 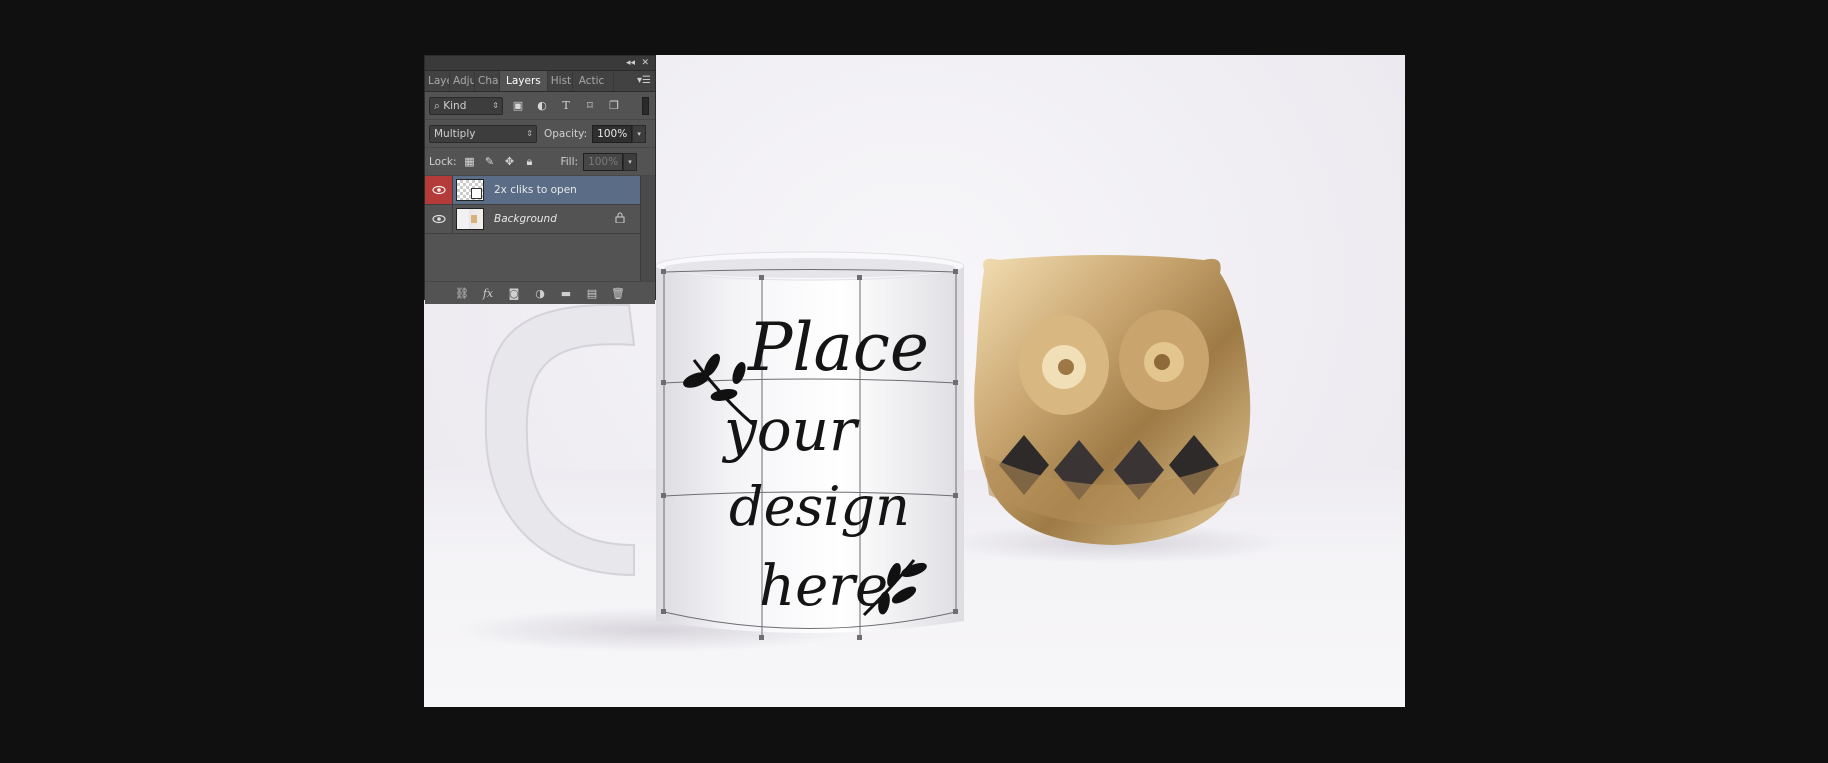 I want to click on filter-toggle, so click(x=645, y=106).